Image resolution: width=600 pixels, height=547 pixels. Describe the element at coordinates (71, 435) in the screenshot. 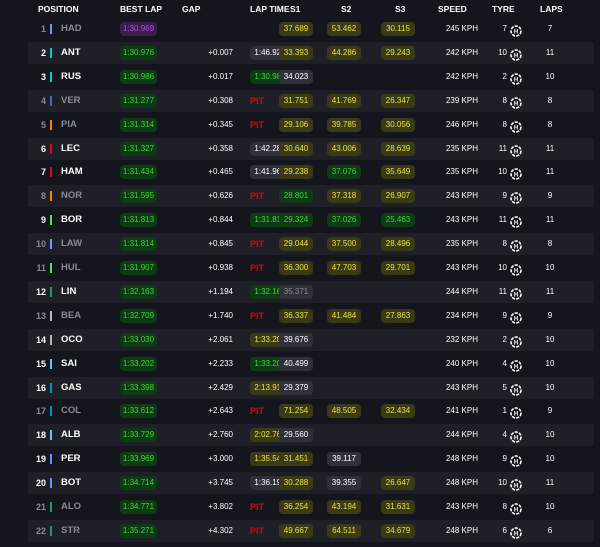

I see `driver-code: ALB` at that location.